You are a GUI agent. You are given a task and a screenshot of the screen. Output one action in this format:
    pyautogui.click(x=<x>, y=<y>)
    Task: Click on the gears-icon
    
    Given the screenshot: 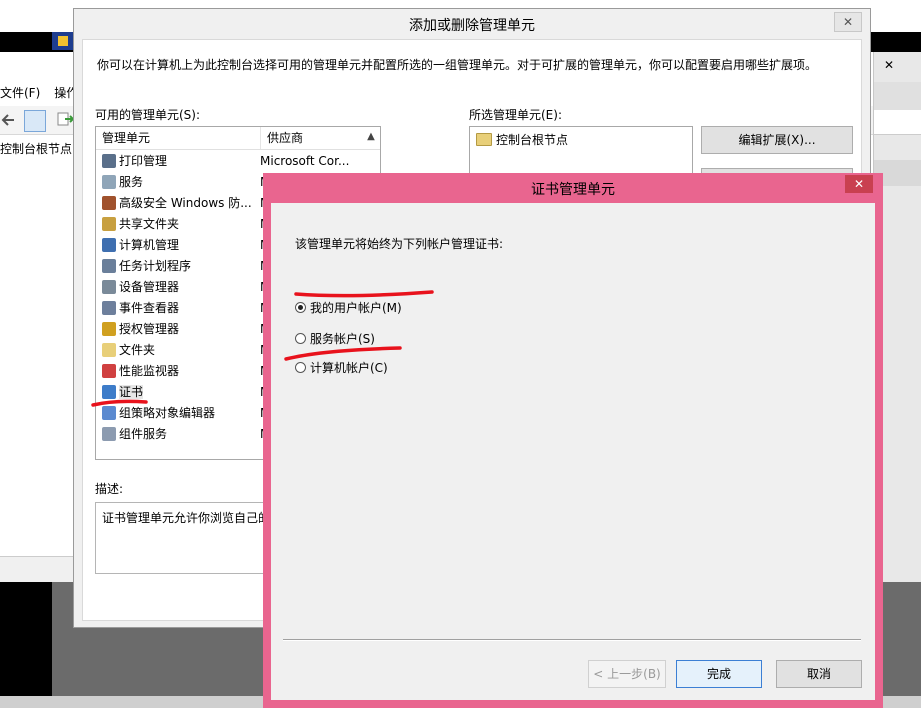 What is the action you would take?
    pyautogui.click(x=109, y=181)
    